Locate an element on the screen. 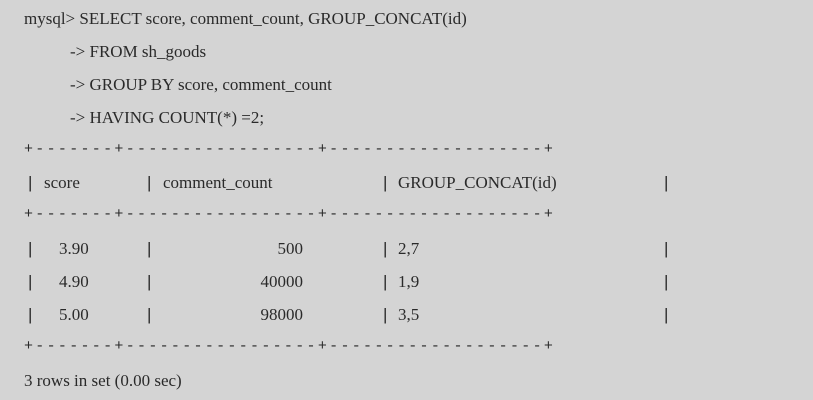 This screenshot has height=400, width=813. cell-comment-count: 98000 is located at coordinates (282, 314).